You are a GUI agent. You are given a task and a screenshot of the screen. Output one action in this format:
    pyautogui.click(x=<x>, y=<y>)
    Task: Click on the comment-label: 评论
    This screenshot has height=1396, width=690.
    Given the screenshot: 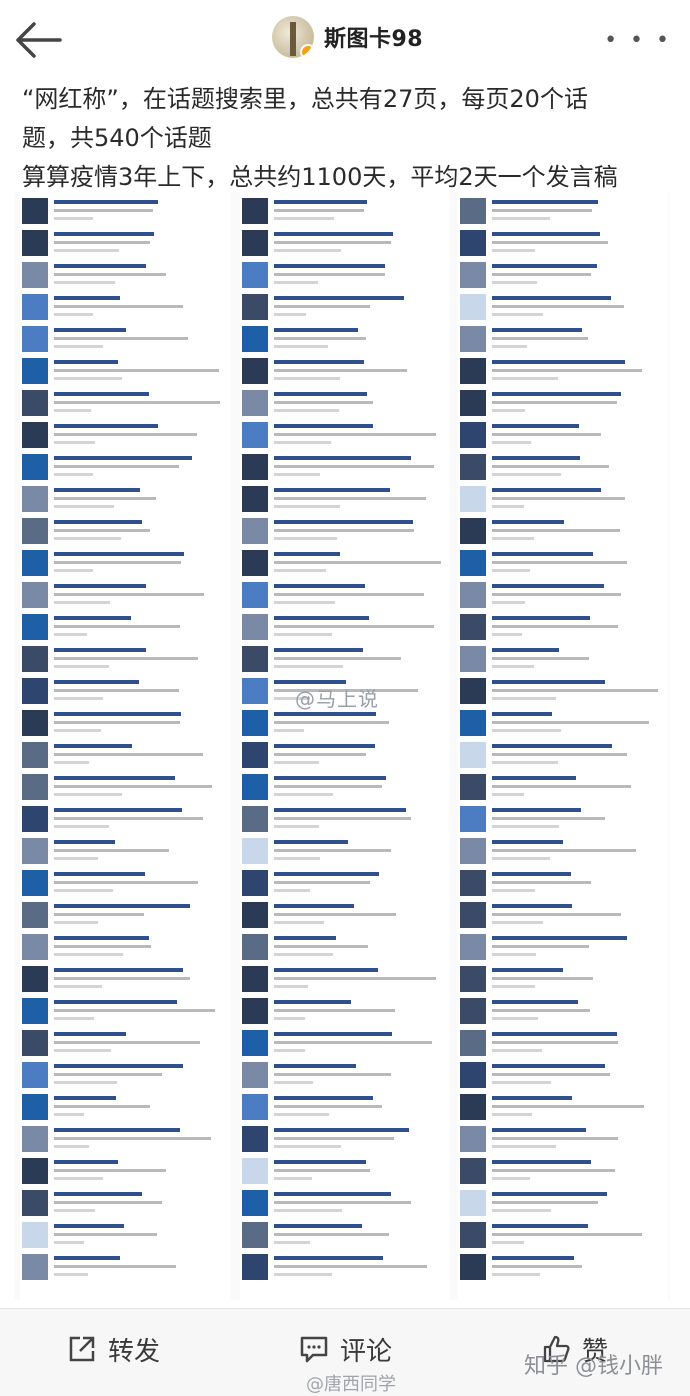 What is the action you would take?
    pyautogui.click(x=366, y=1351)
    